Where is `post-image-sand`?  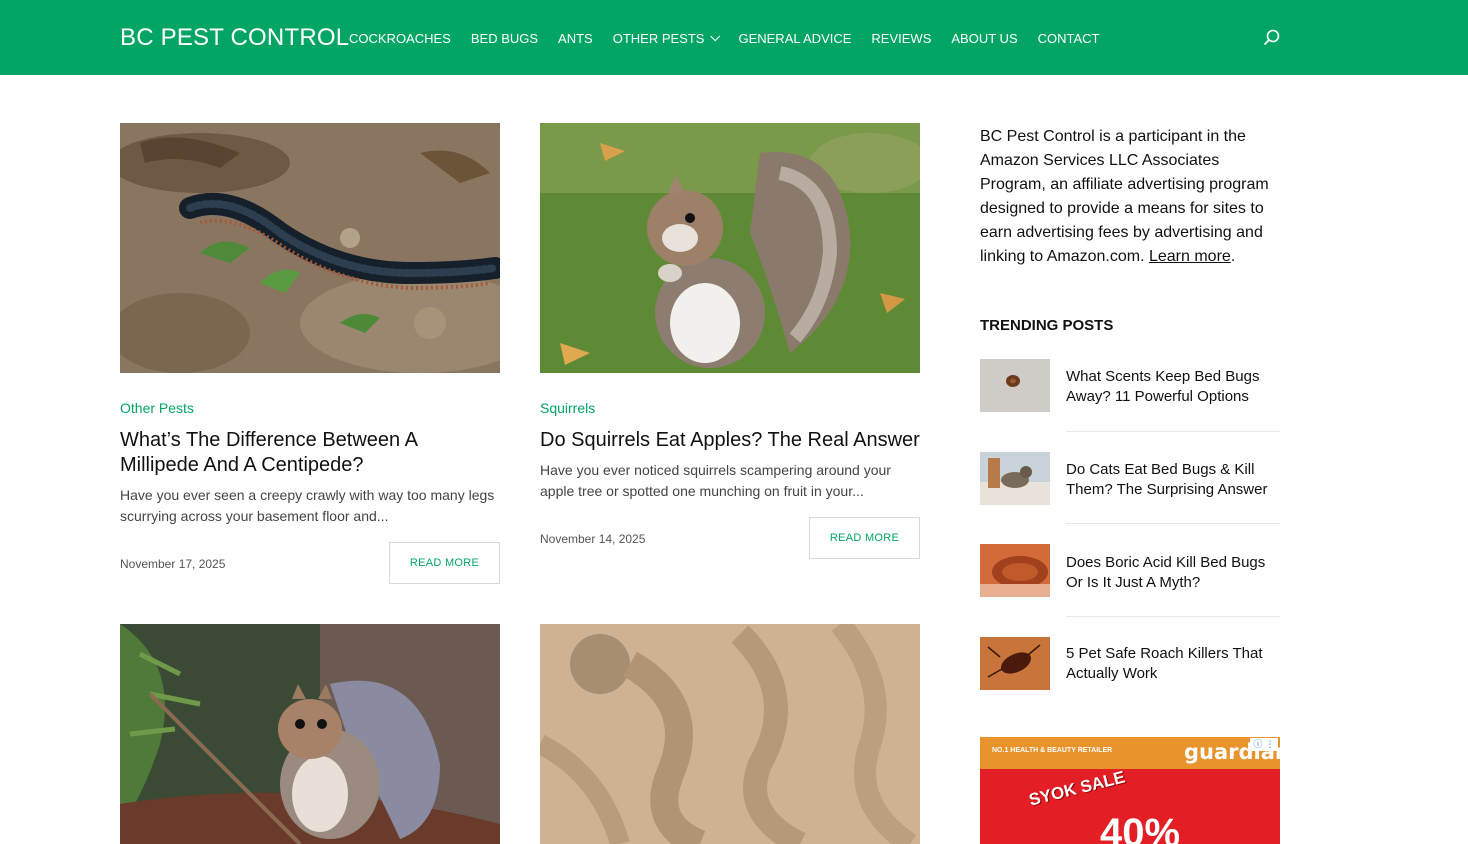 post-image-sand is located at coordinates (730, 734).